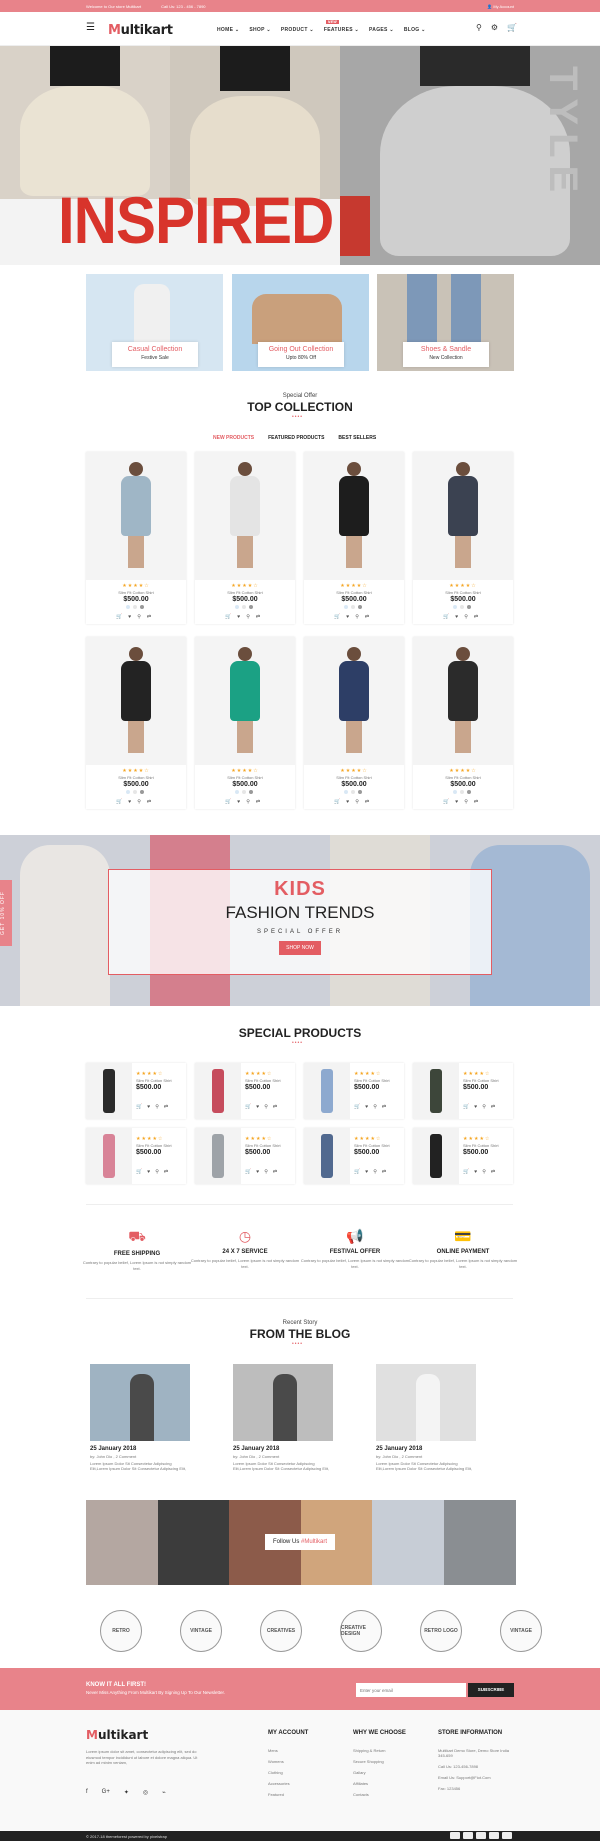 The height and width of the screenshot is (1841, 600). What do you see at coordinates (288, 1794) in the screenshot?
I see `footer-link: Featured` at bounding box center [288, 1794].